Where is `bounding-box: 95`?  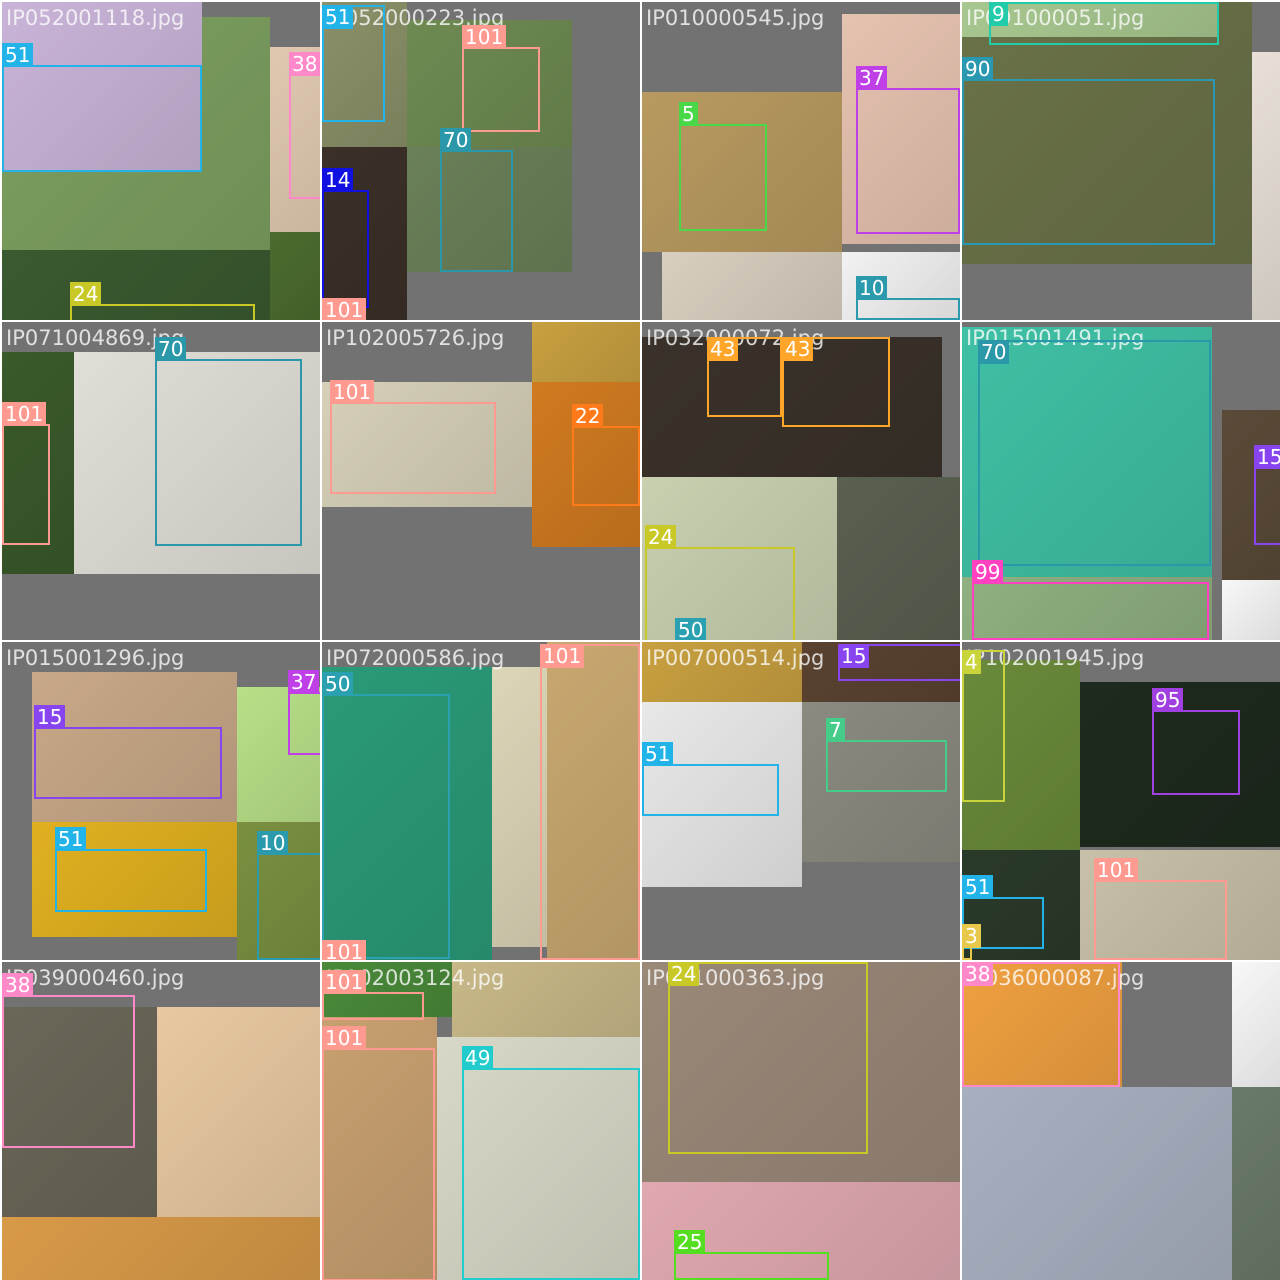
bounding-box: 95 is located at coordinates (1196, 741).